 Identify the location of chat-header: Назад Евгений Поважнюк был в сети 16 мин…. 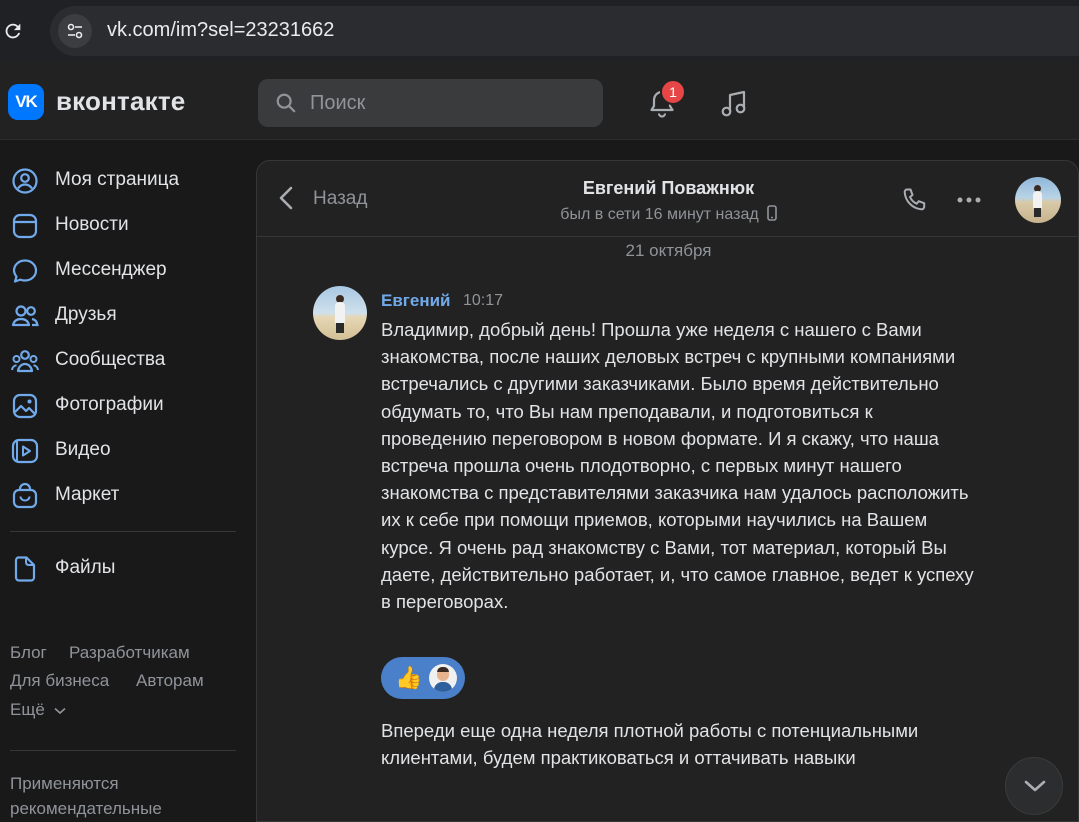
(668, 199).